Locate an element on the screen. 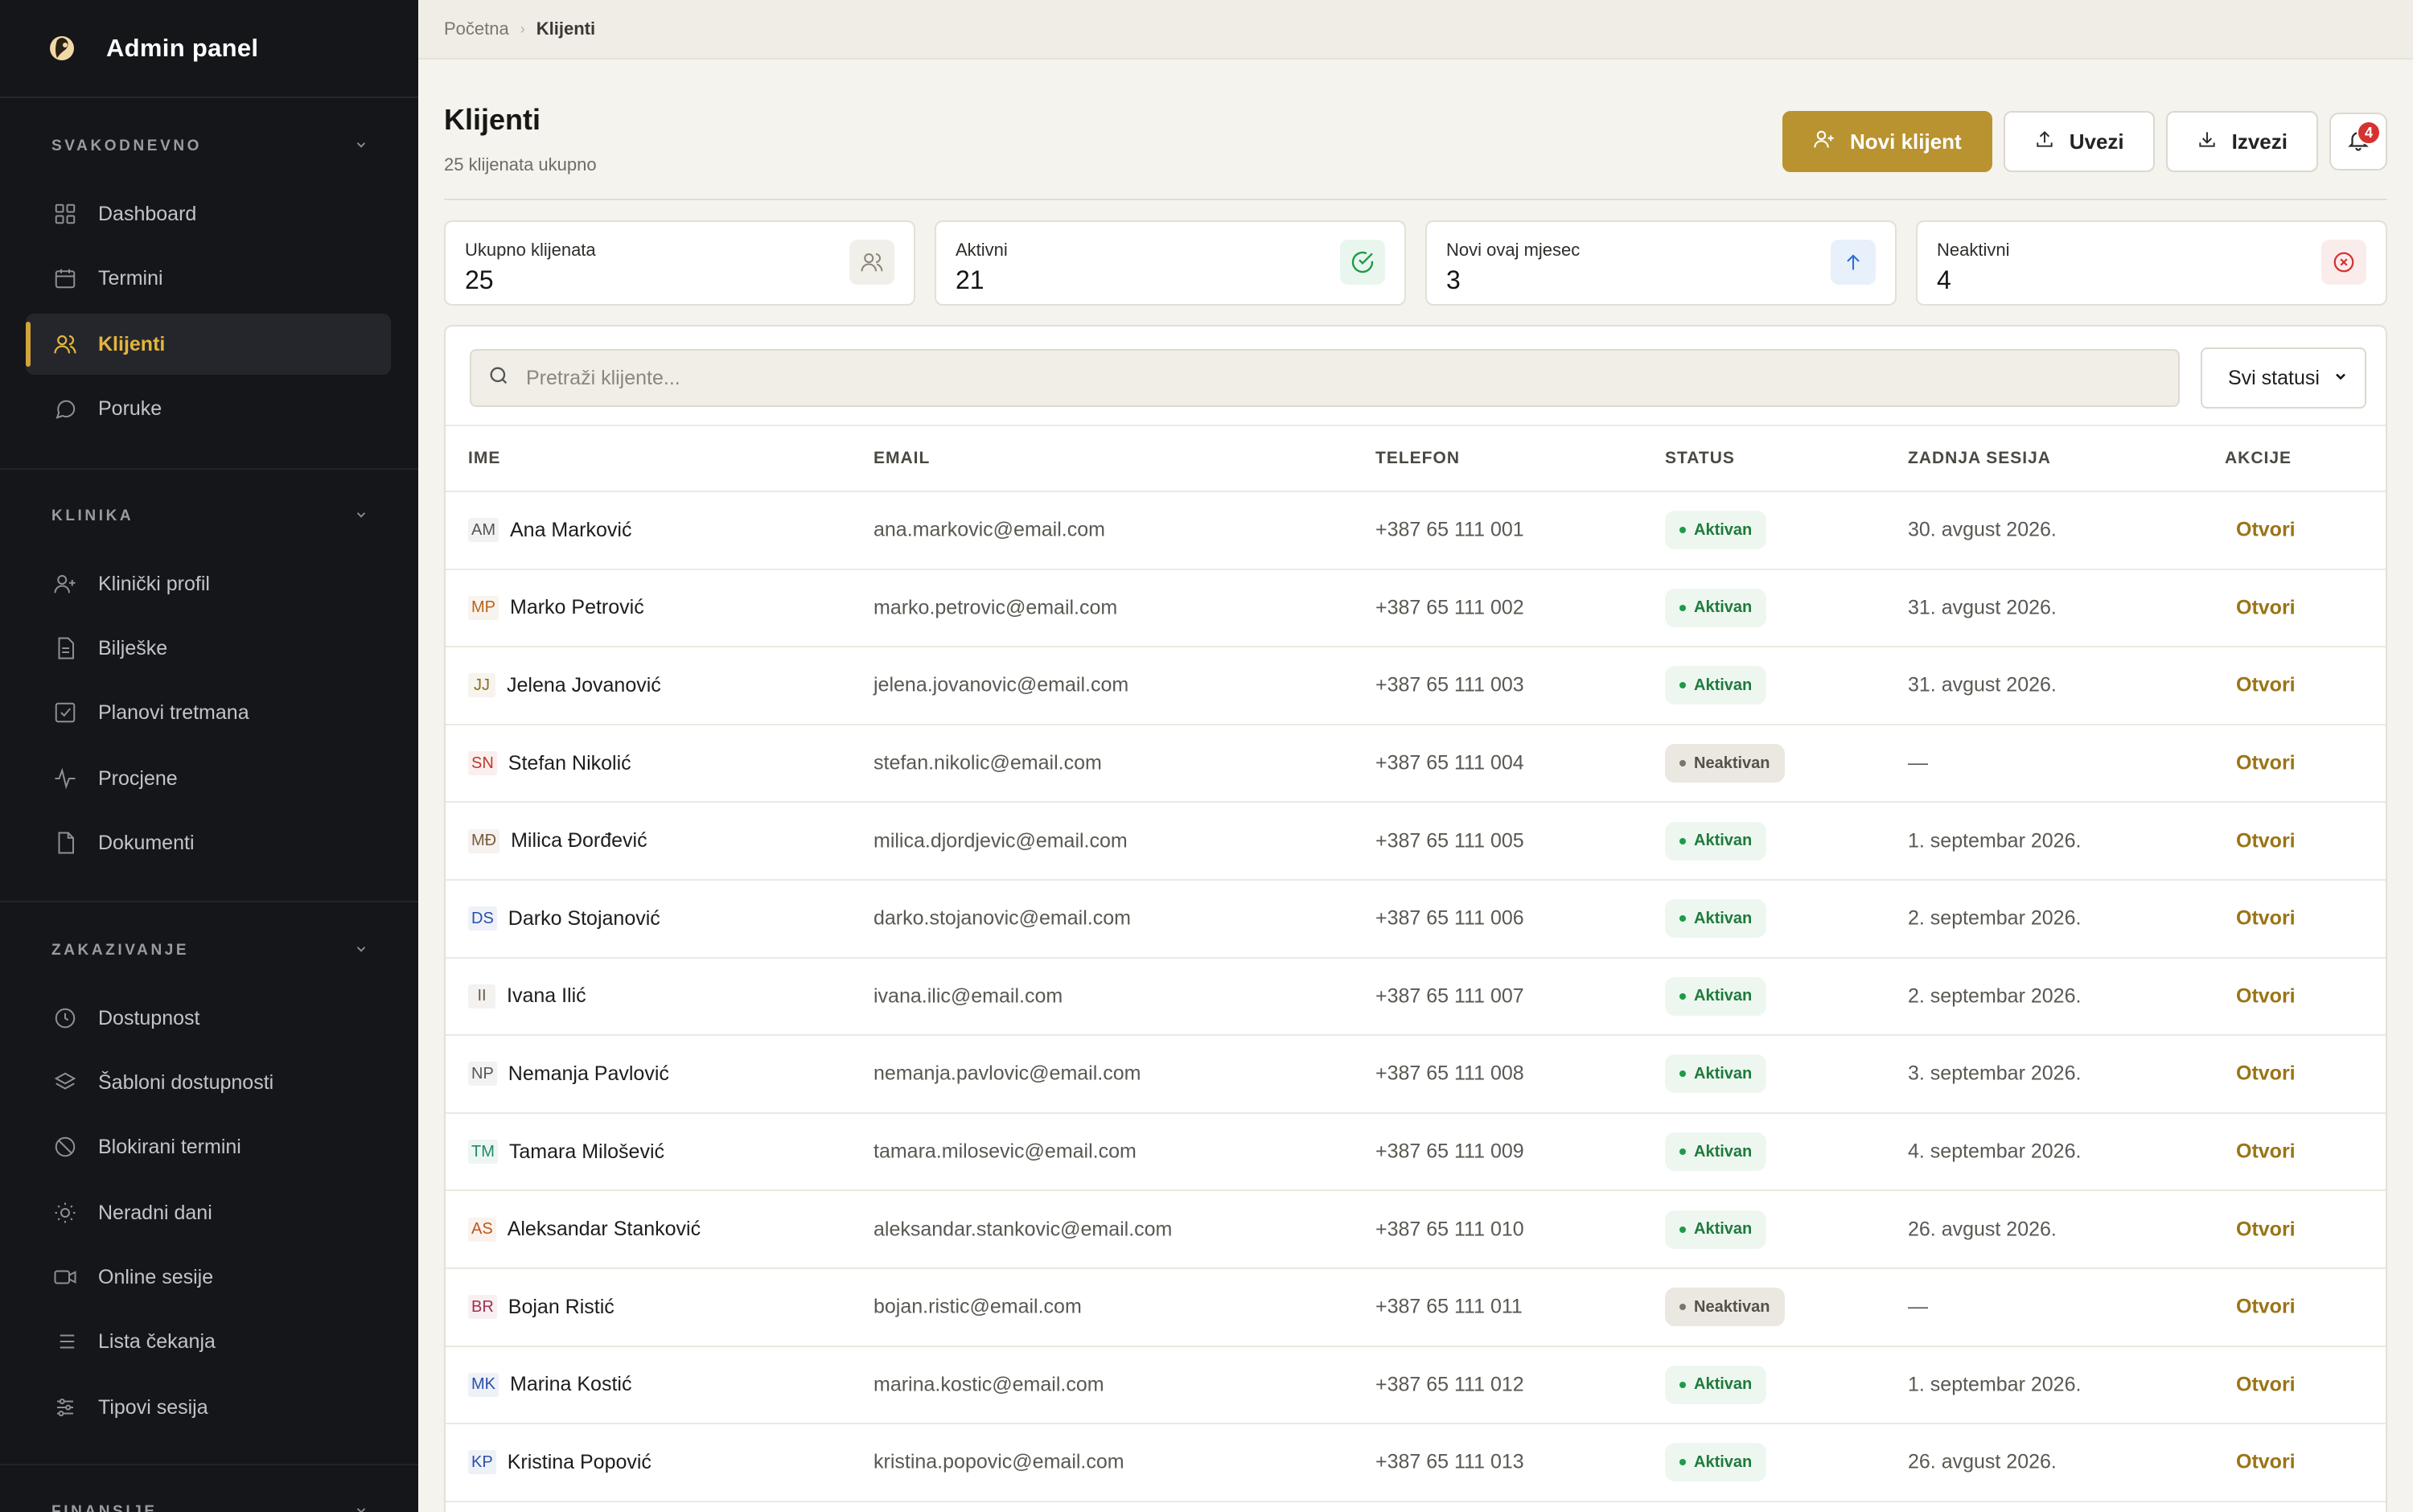 This screenshot has width=2413, height=1512. section-header: KLINIKA is located at coordinates (209, 516).